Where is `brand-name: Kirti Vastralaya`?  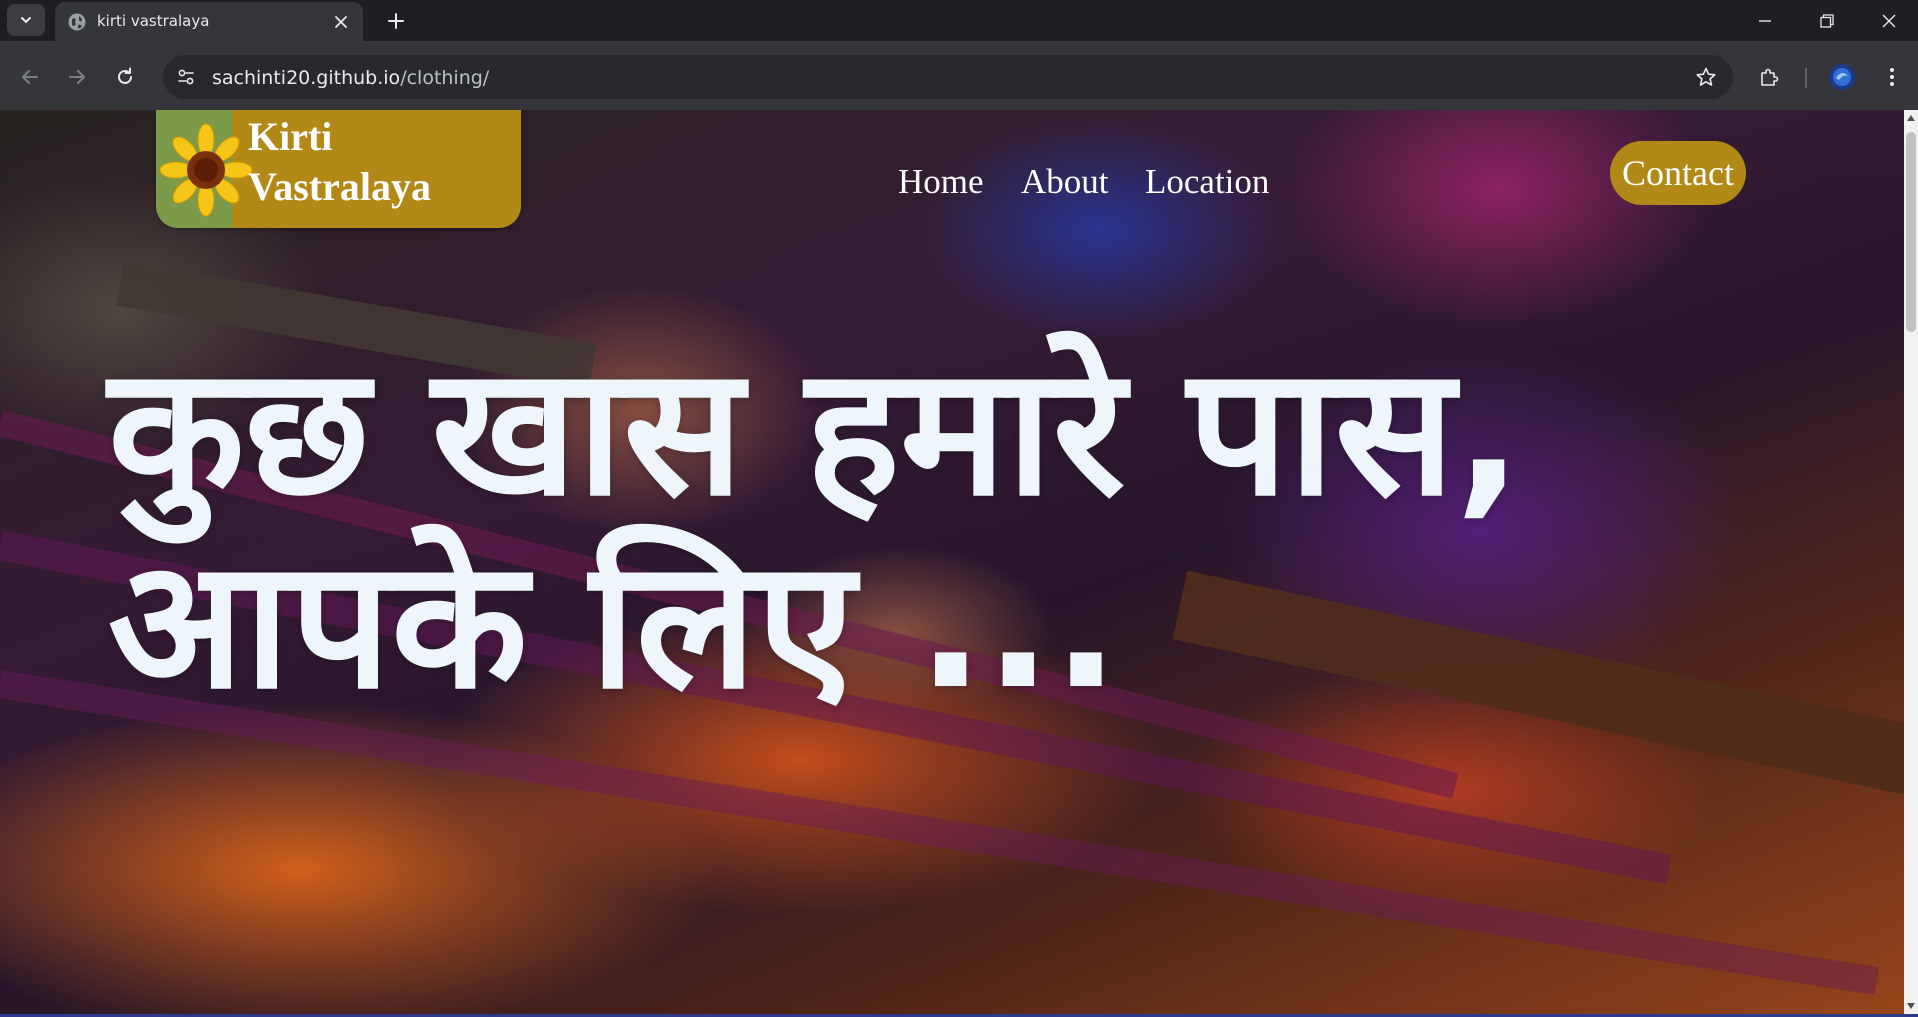 brand-name: Kirti Vastralaya is located at coordinates (339, 161).